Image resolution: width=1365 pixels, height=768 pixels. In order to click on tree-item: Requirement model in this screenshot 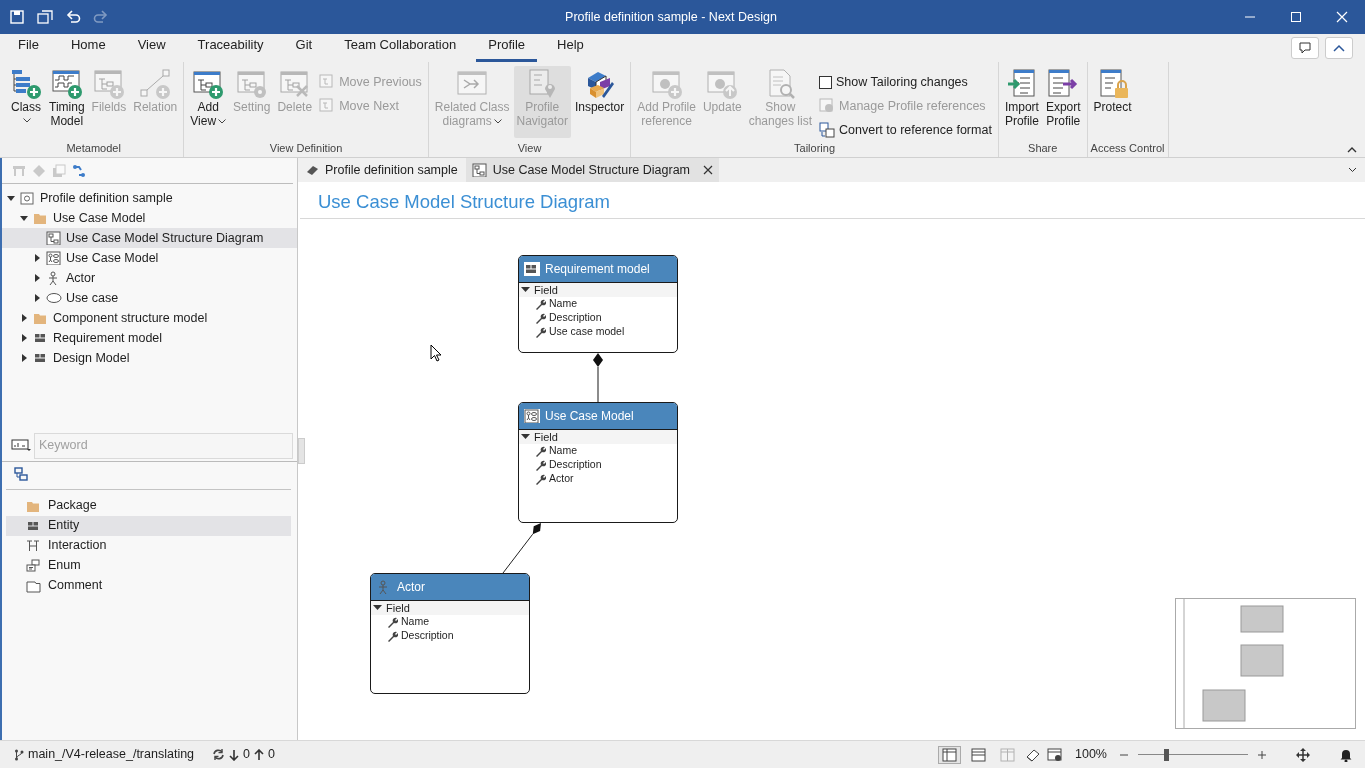, I will do `click(149, 338)`.